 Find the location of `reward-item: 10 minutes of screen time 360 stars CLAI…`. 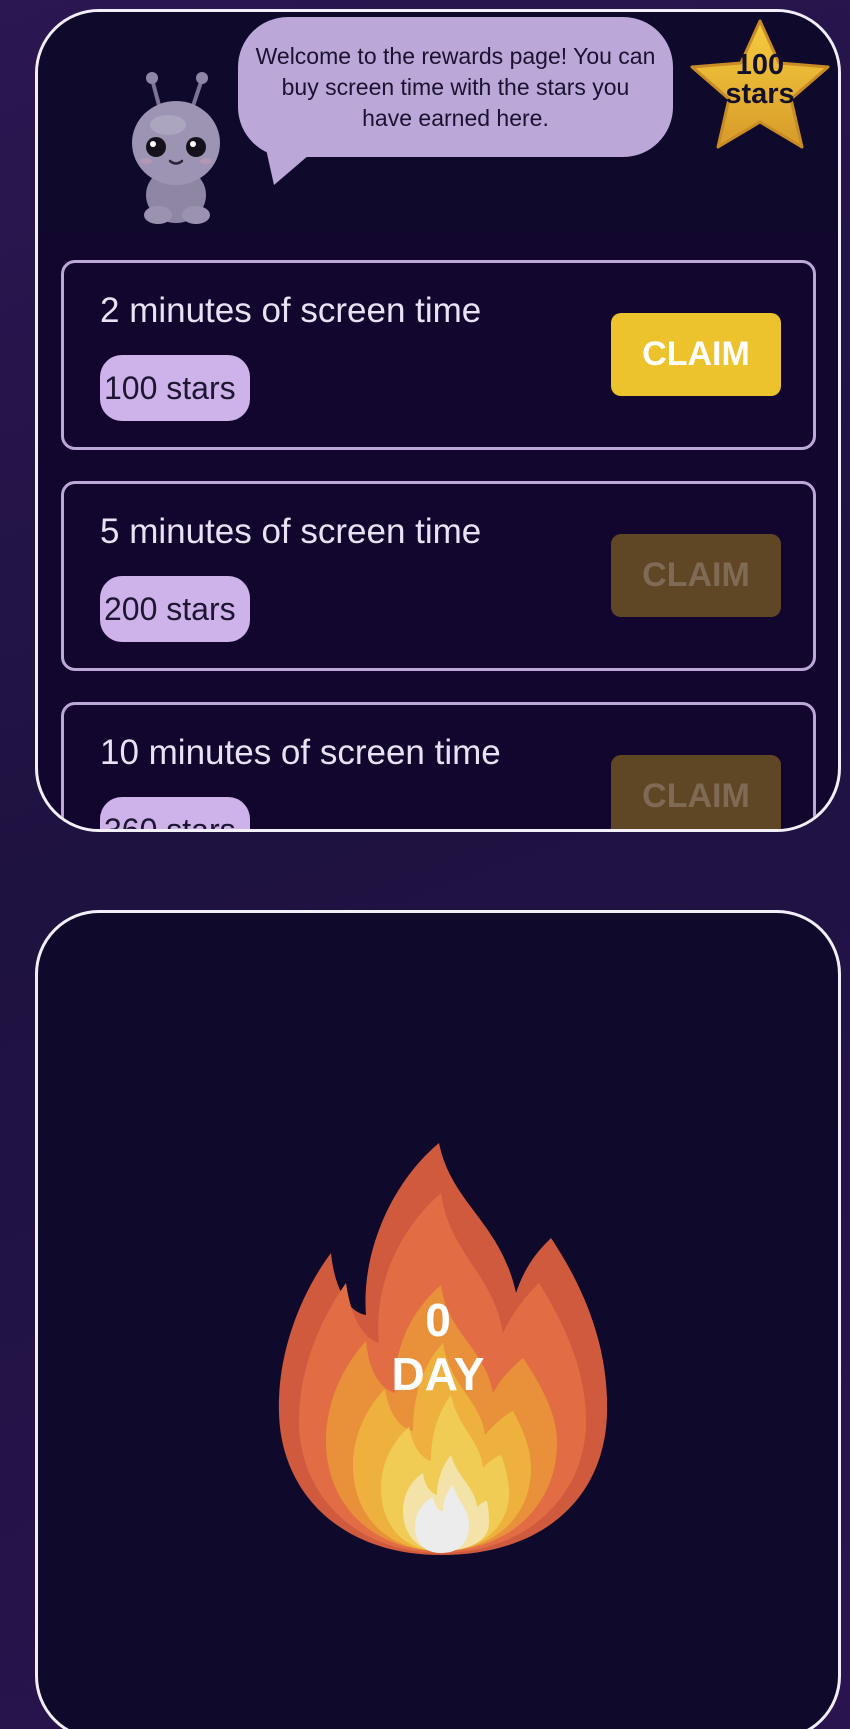

reward-item: 10 minutes of screen time 360 stars CLAI… is located at coordinates (438, 765).